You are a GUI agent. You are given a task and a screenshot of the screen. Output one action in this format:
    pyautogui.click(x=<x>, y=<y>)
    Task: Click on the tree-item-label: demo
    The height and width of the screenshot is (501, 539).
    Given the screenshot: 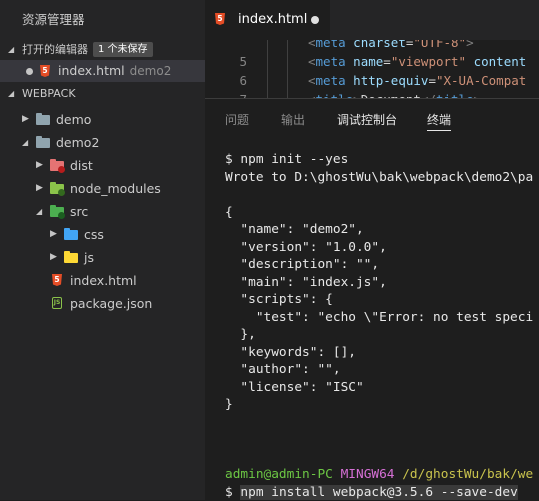 What is the action you would take?
    pyautogui.click(x=73, y=119)
    